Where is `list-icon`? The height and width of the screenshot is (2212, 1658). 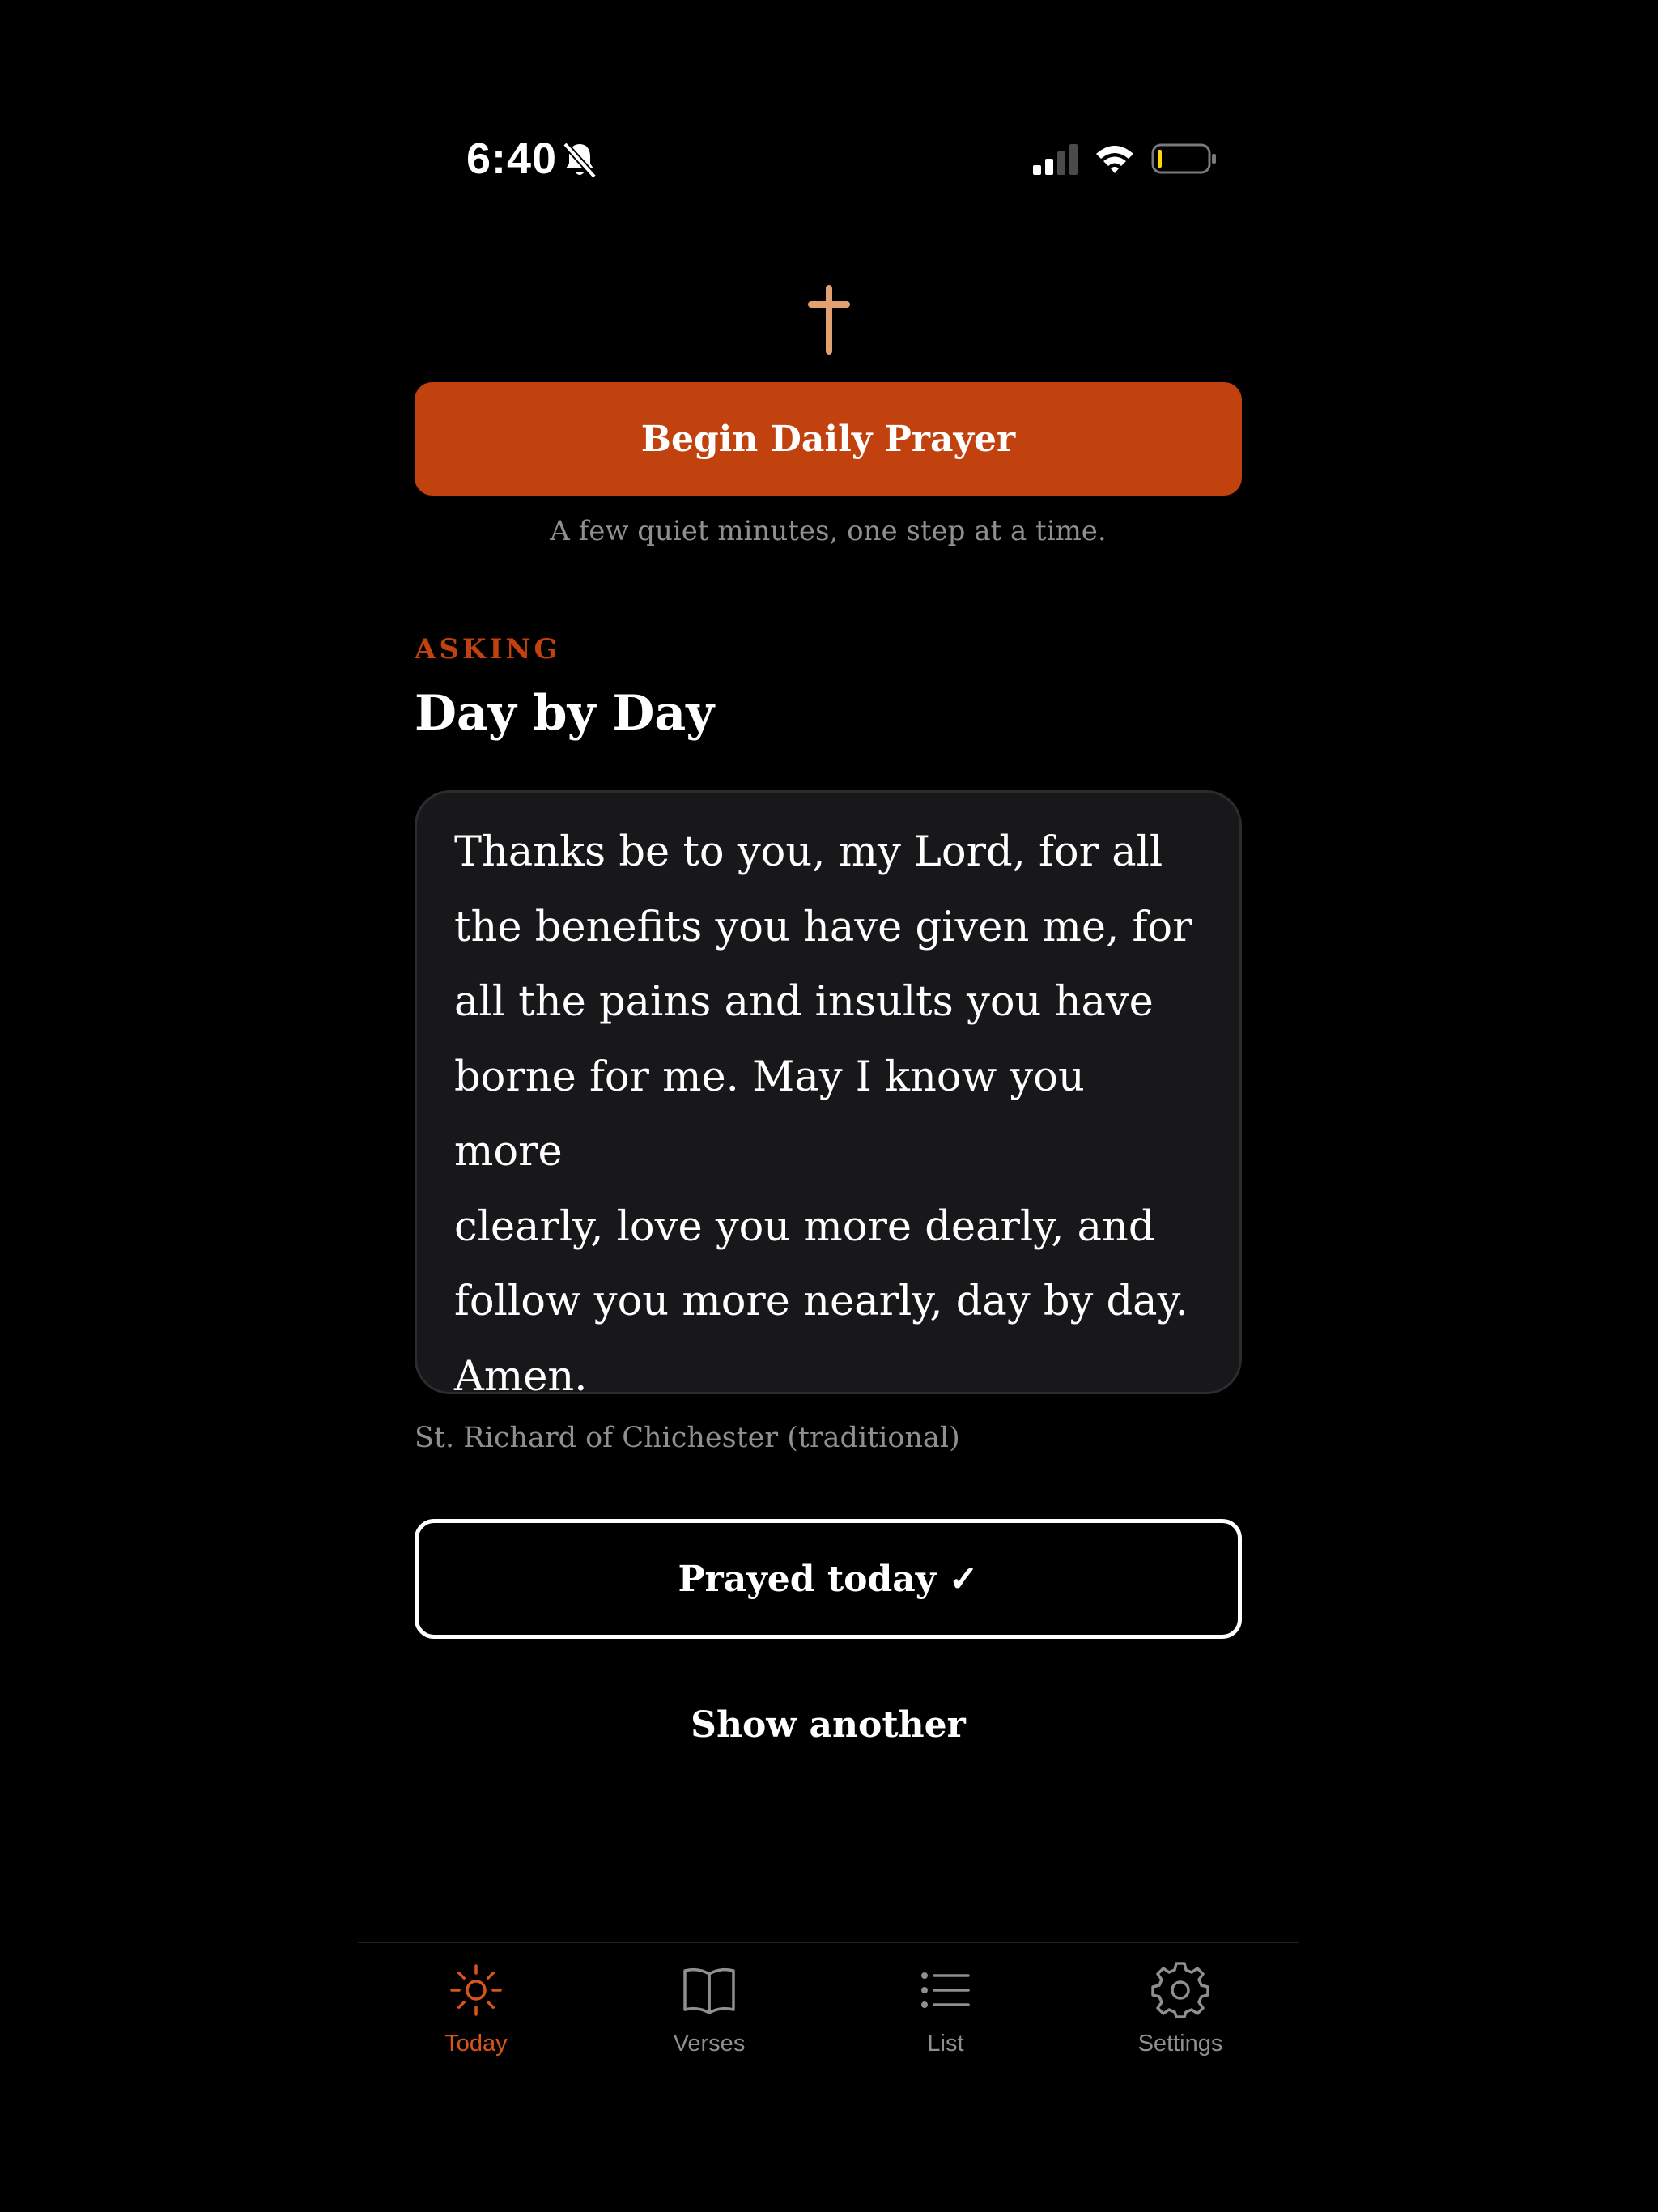 list-icon is located at coordinates (945, 1990).